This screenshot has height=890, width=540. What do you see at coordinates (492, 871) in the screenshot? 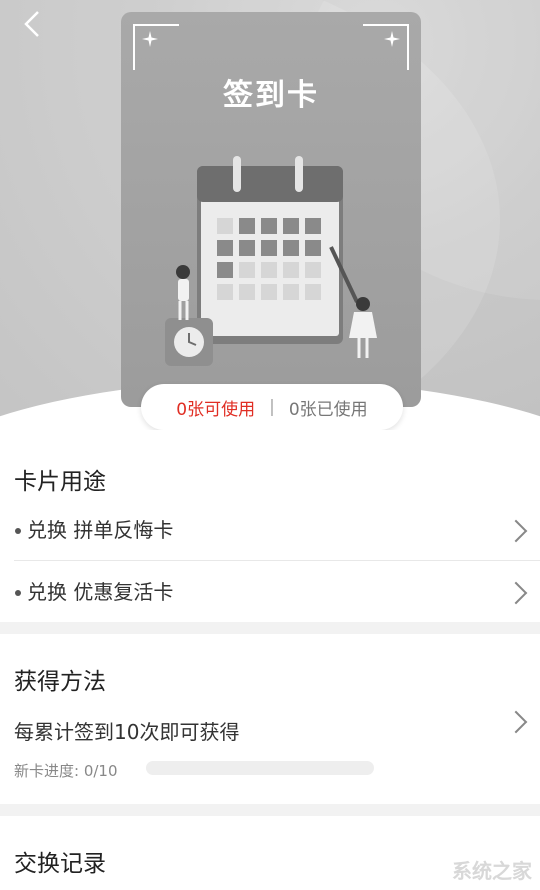
I see `watermark: 系统之家` at bounding box center [492, 871].